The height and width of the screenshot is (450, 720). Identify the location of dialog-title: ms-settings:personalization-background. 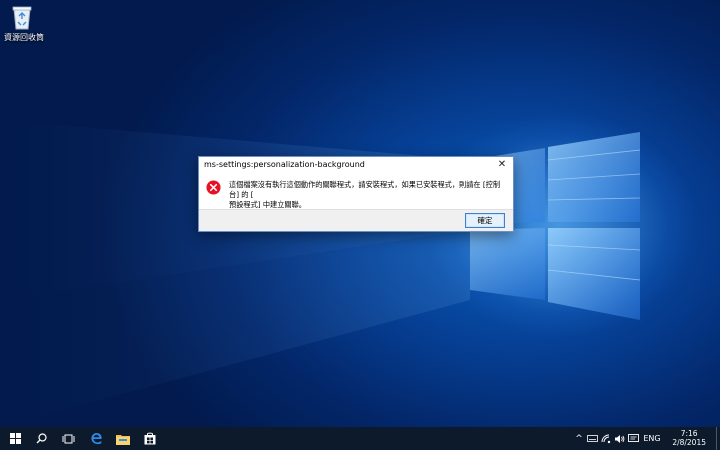
(284, 164).